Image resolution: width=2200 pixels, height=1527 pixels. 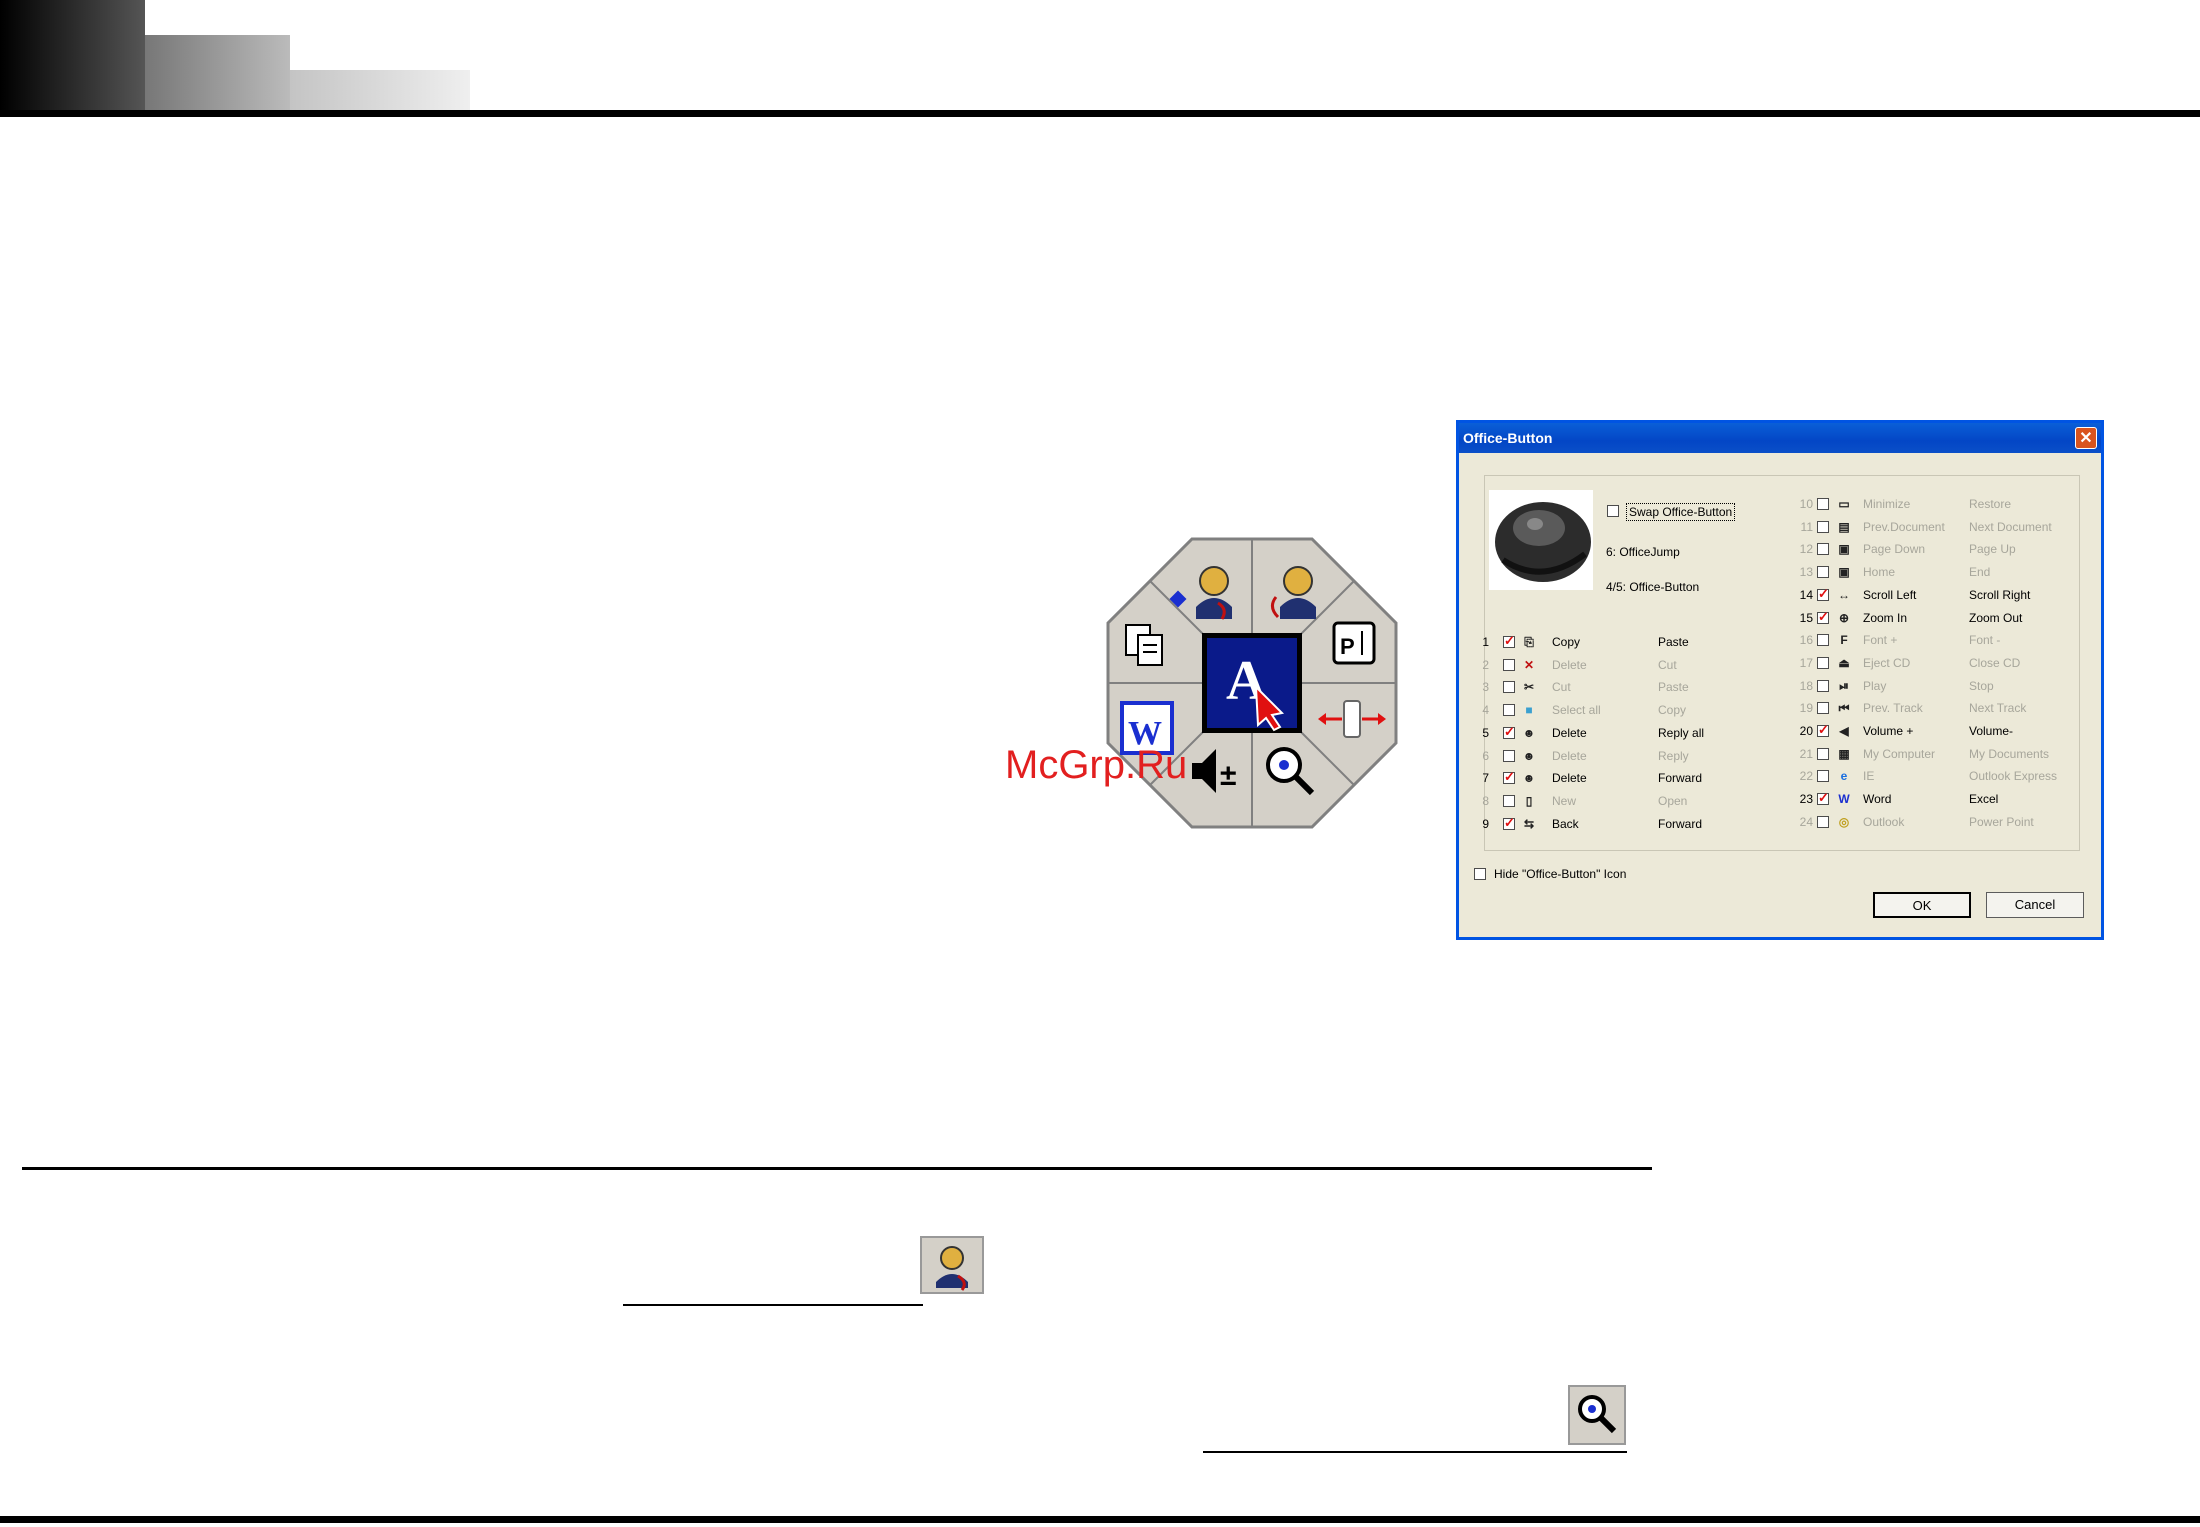 I want to click on item-number: 13, so click(x=1806, y=572).